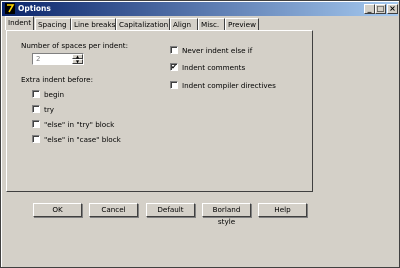 Image resolution: width=400 pixels, height=268 pixels. Describe the element at coordinates (93, 24) in the screenshot. I see `tab-line-breaks: Line breaks` at that location.